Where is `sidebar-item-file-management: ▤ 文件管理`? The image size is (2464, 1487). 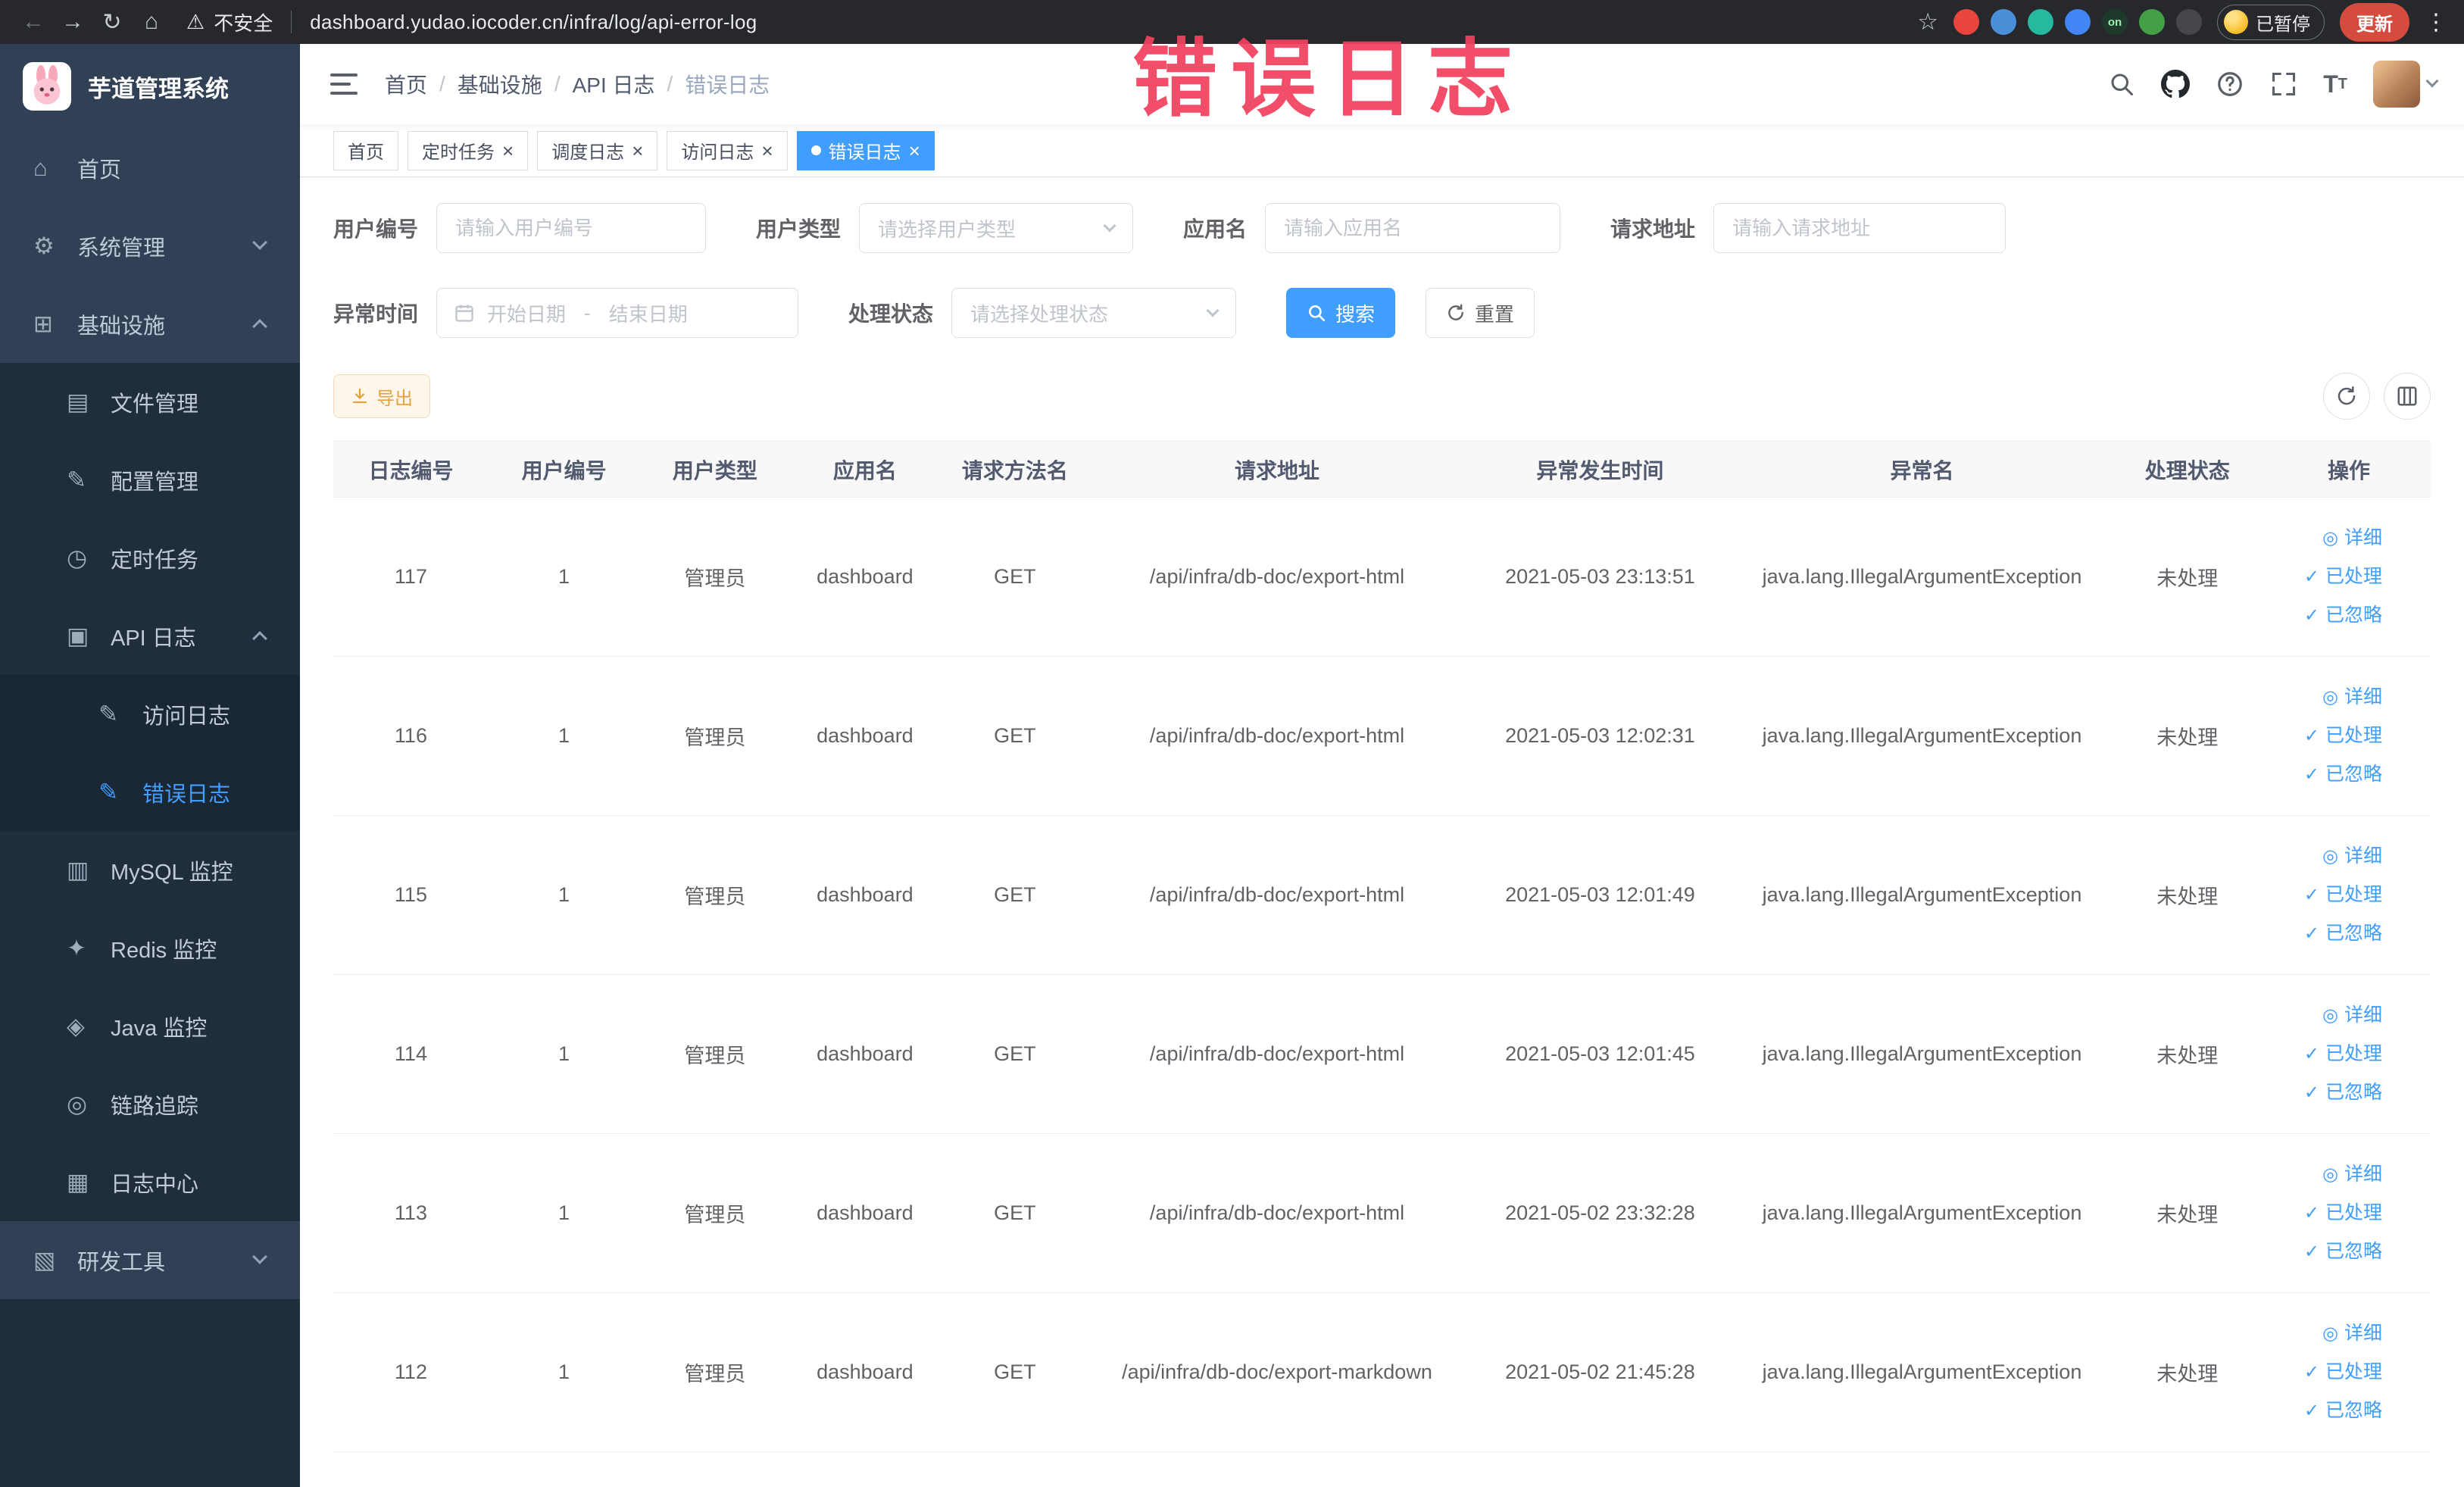 sidebar-item-file-management: ▤ 文件管理 is located at coordinates (150, 402).